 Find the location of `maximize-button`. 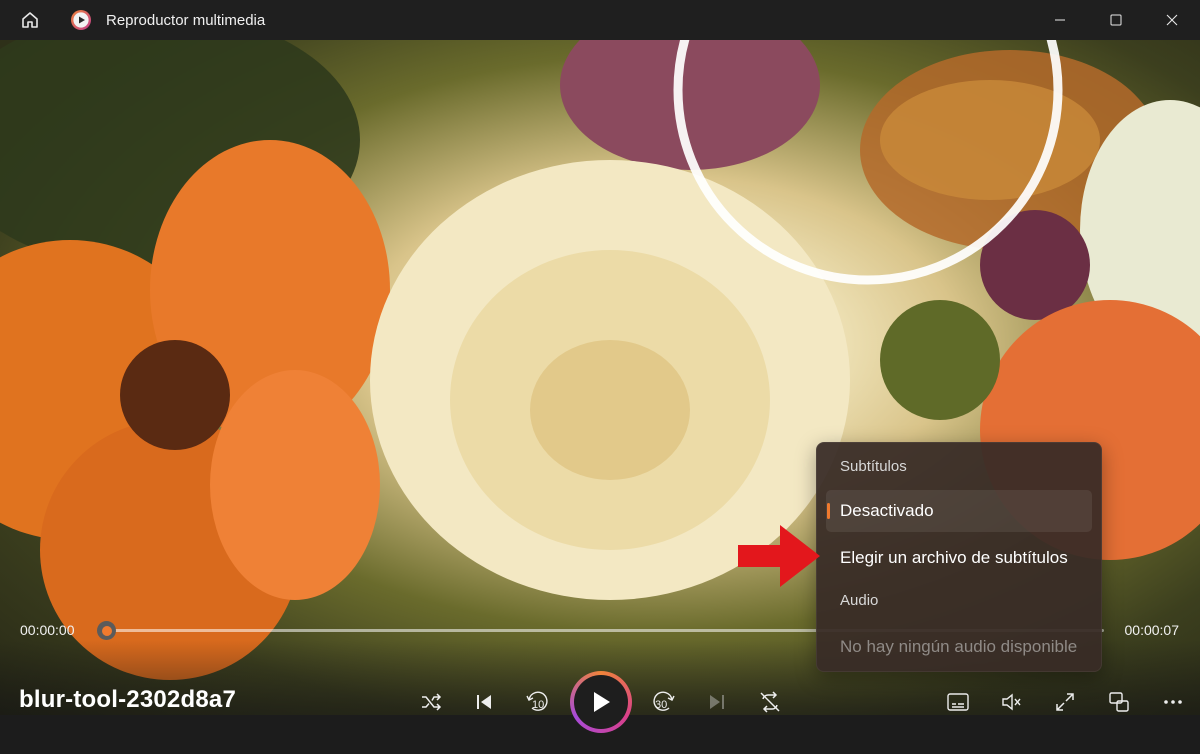

maximize-button is located at coordinates (1116, 20).